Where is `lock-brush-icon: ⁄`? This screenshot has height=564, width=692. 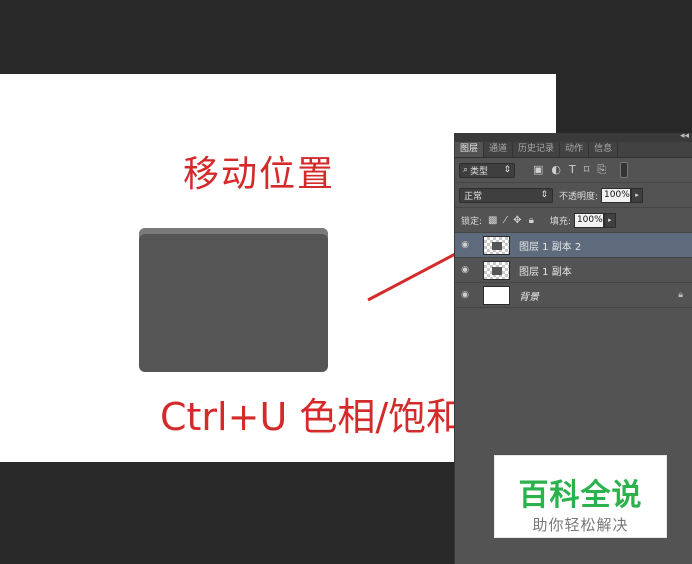 lock-brush-icon: ⁄ is located at coordinates (506, 220).